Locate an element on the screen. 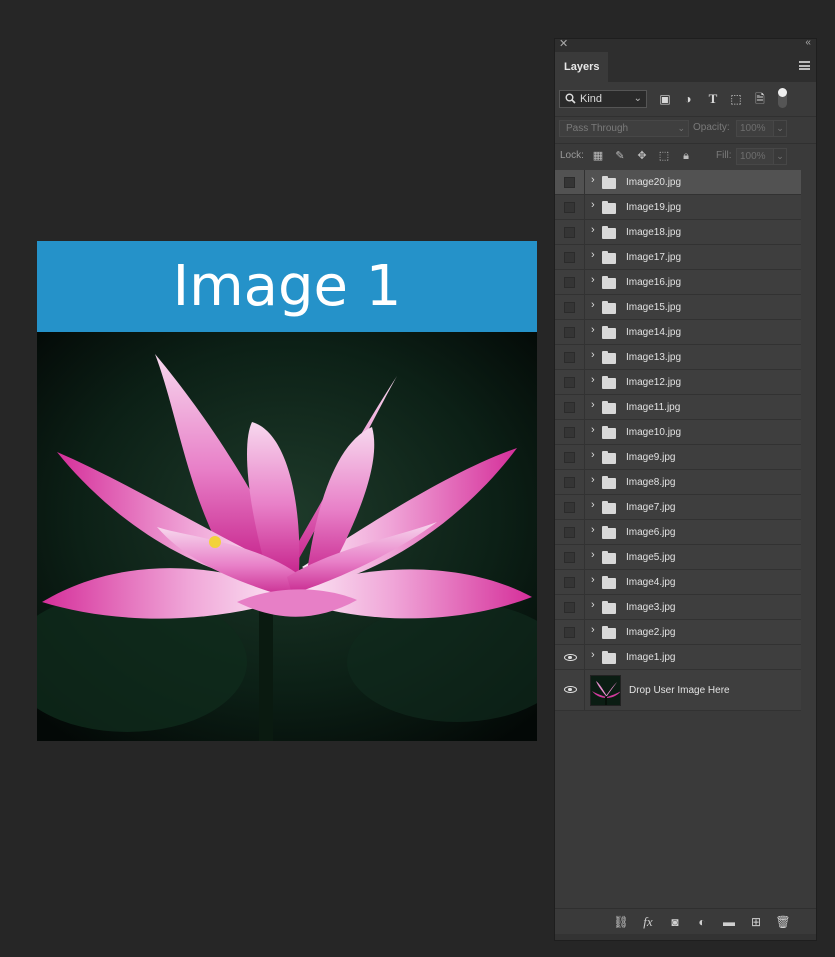  new-layer-icon: ⊞ is located at coordinates (756, 922).